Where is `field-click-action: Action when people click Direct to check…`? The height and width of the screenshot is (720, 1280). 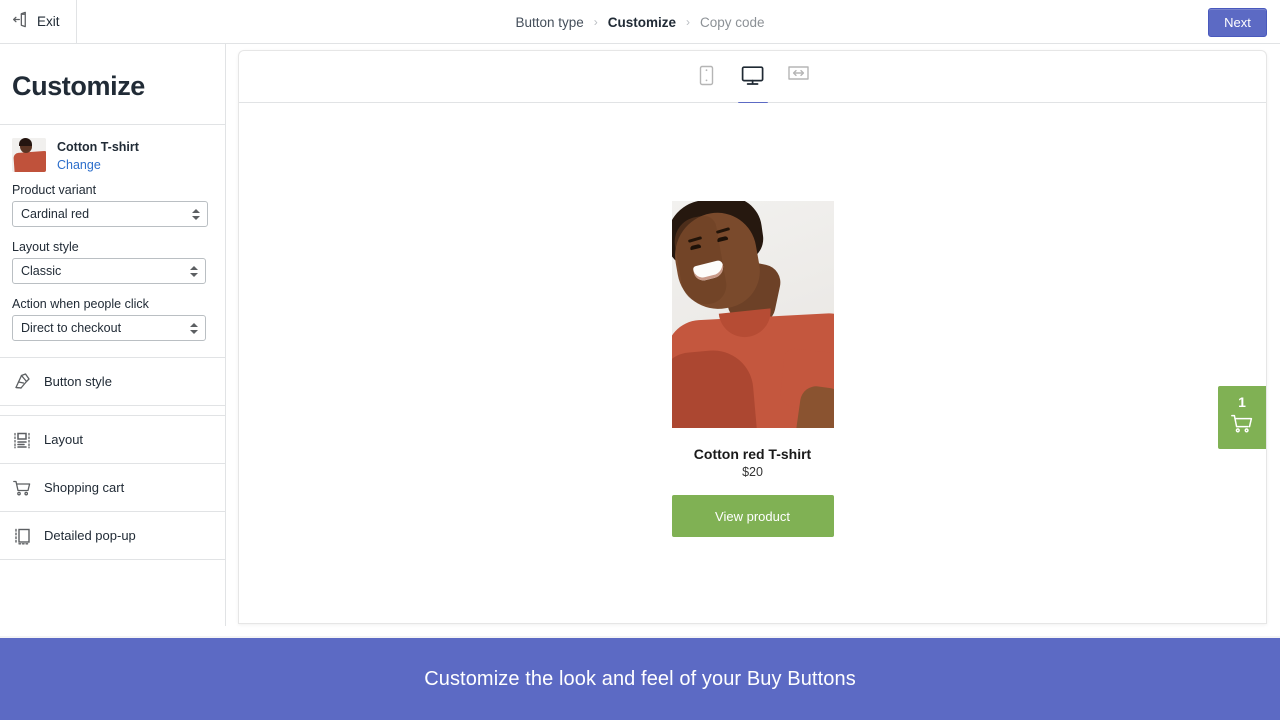 field-click-action: Action when people click Direct to check… is located at coordinates (112, 319).